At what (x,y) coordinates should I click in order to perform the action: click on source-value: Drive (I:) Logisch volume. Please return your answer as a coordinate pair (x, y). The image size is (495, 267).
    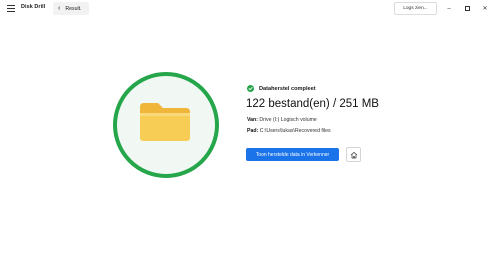
    Looking at the image, I should click on (288, 120).